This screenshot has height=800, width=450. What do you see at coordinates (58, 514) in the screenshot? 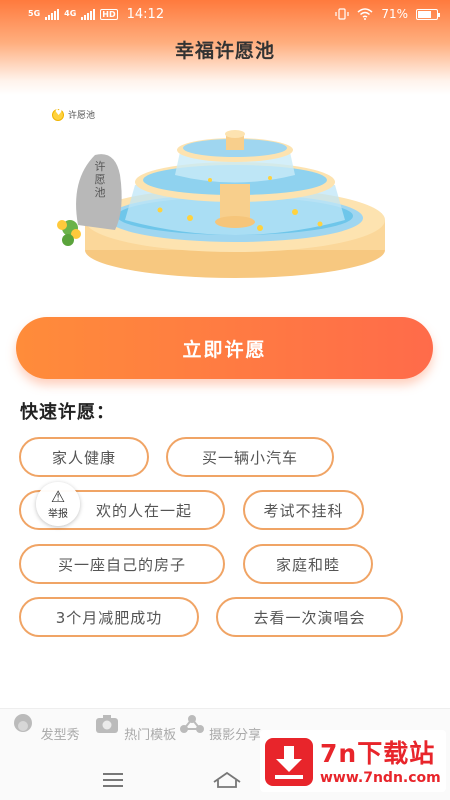
I see `report-label: 举报` at bounding box center [58, 514].